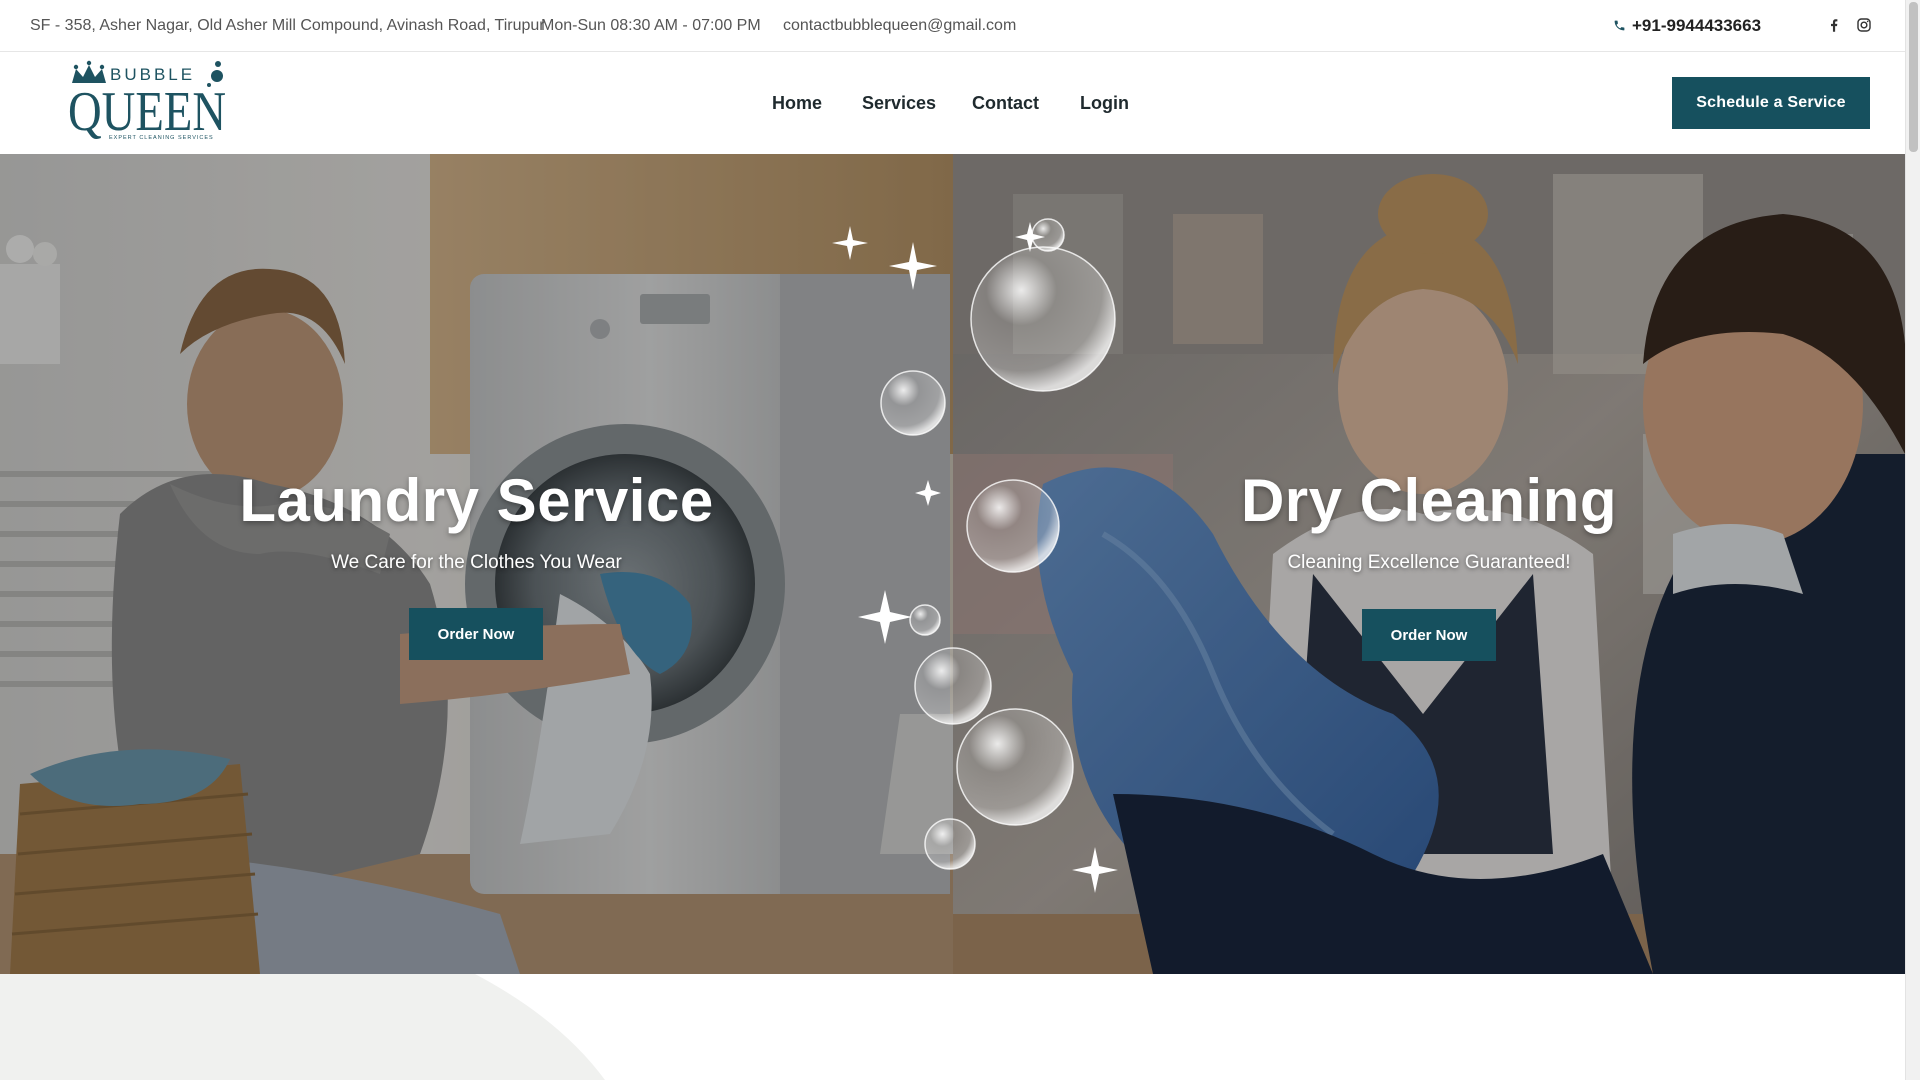  What do you see at coordinates (1913, 77) in the screenshot?
I see `scrollbar-thumb` at bounding box center [1913, 77].